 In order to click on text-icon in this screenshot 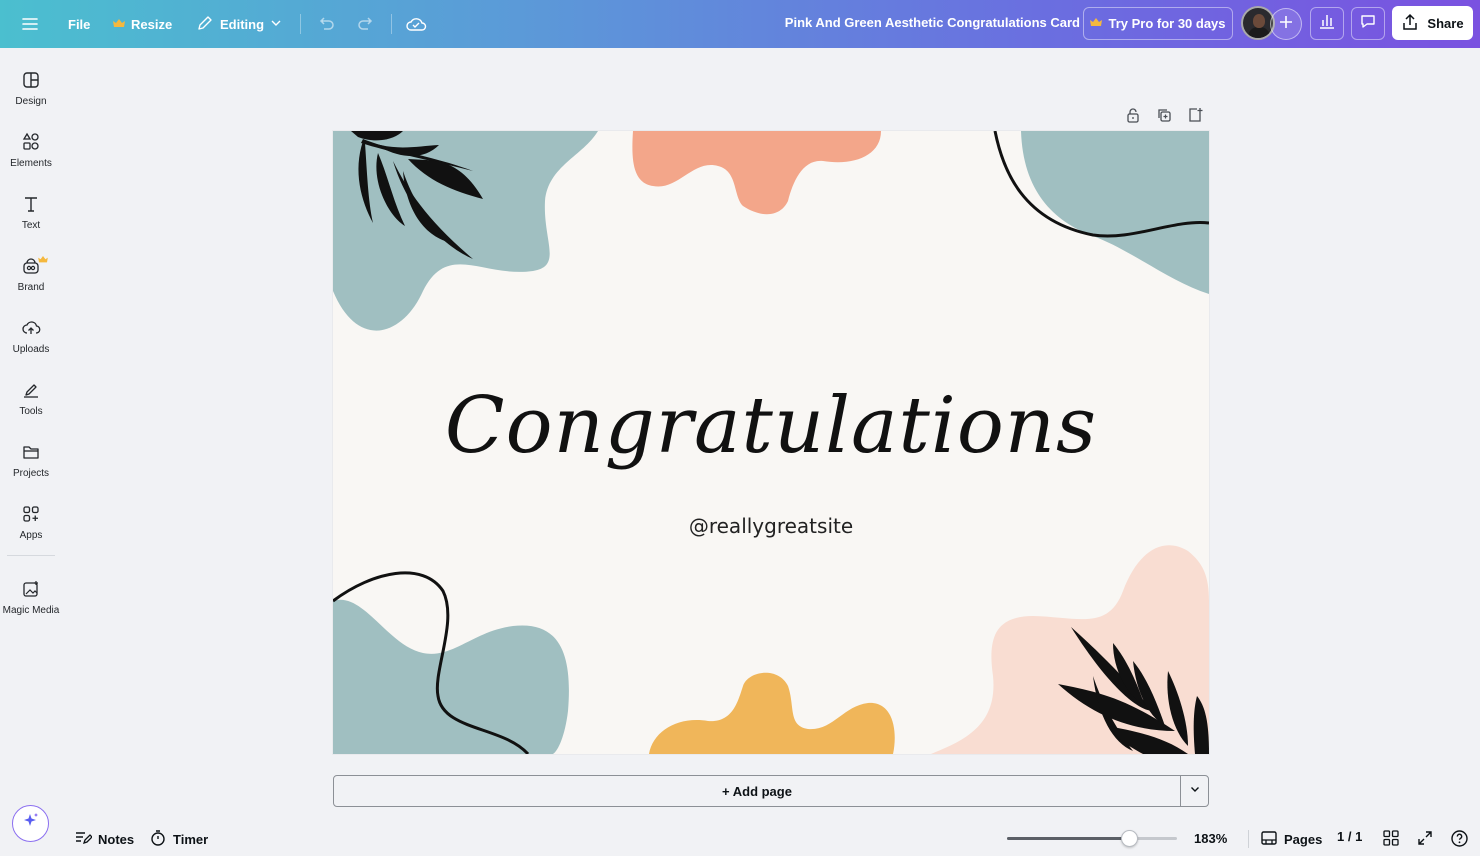, I will do `click(31, 204)`.